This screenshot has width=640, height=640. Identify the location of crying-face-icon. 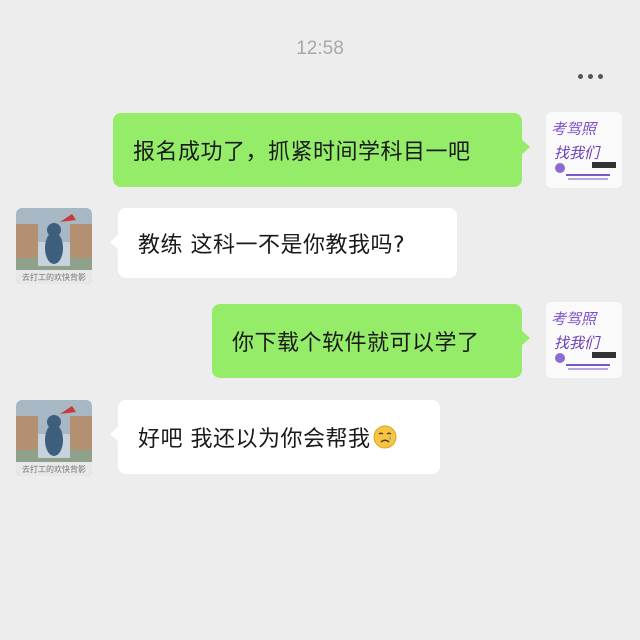
(385, 437).